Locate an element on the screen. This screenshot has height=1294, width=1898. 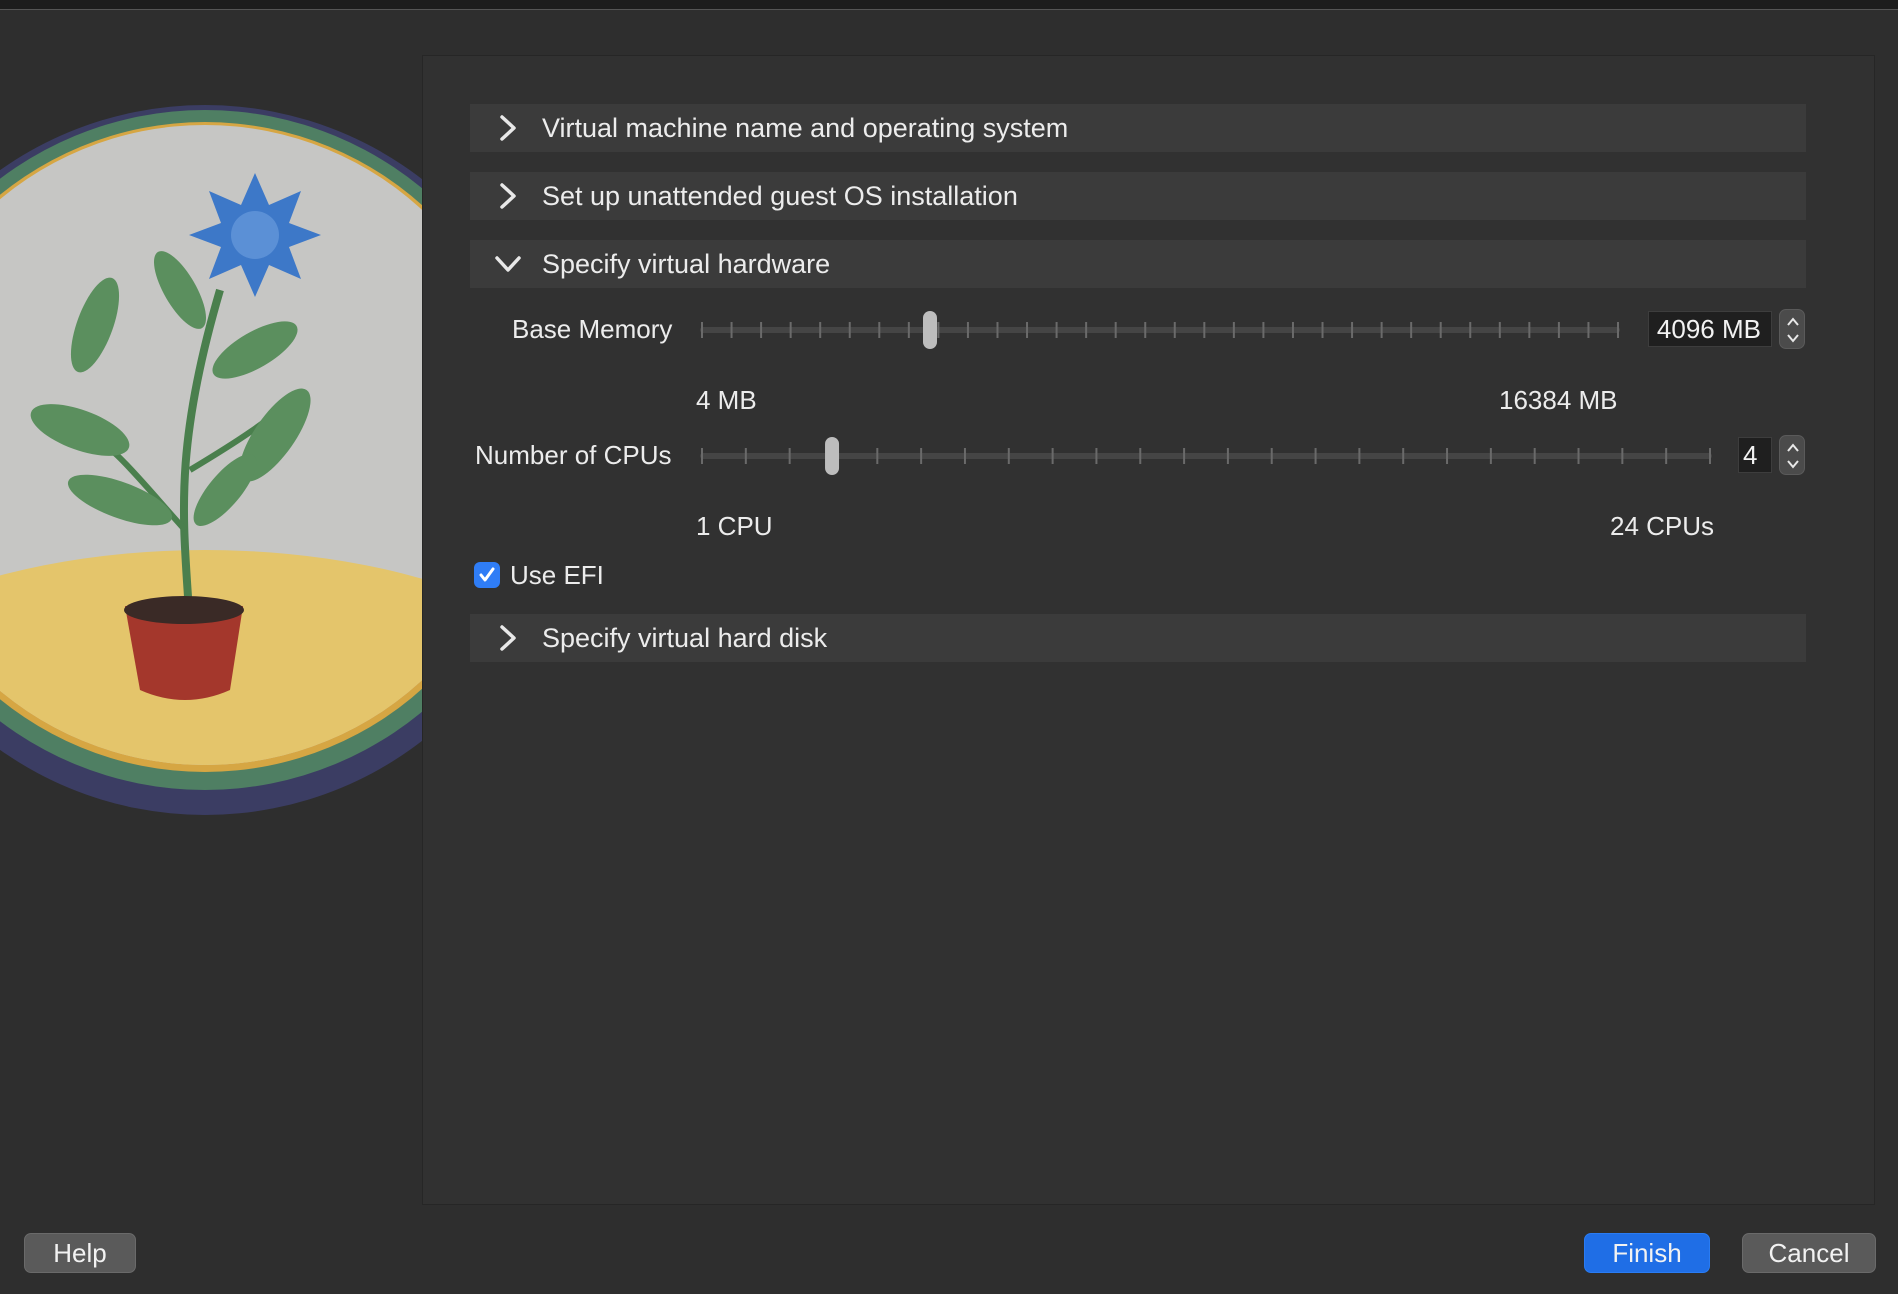
base-memory-stepper is located at coordinates (1792, 329).